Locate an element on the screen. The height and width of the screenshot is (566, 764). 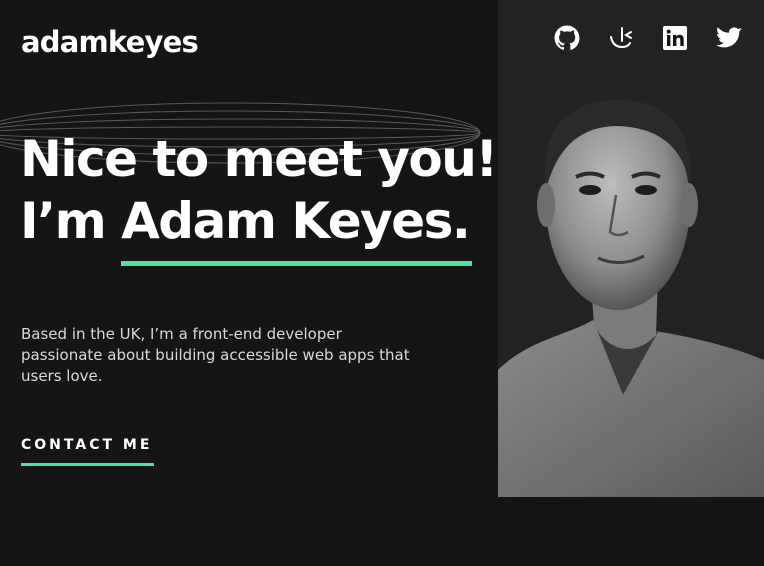
linkedin-link is located at coordinates (675, 38).